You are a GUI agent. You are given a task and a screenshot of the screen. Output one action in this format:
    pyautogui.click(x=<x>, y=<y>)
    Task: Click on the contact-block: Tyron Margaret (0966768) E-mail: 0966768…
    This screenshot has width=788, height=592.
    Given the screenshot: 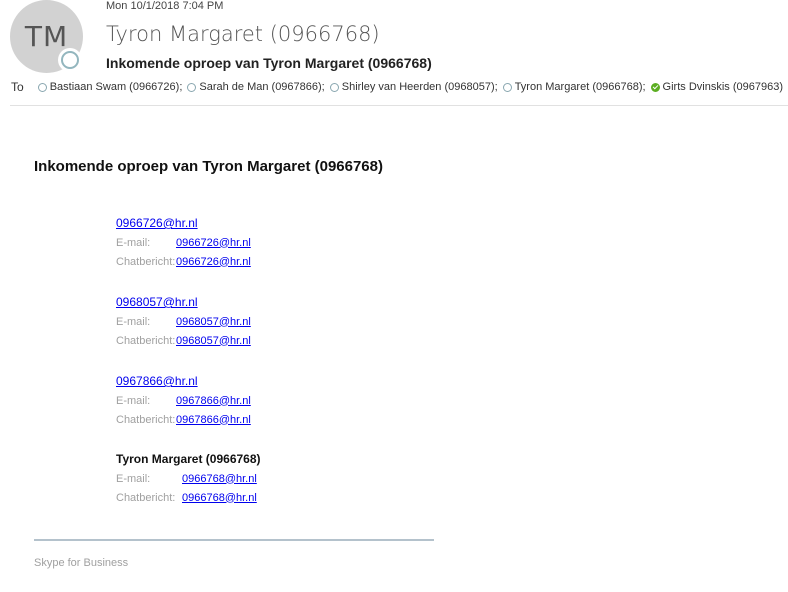 What is the action you would take?
    pyautogui.click(x=188, y=478)
    